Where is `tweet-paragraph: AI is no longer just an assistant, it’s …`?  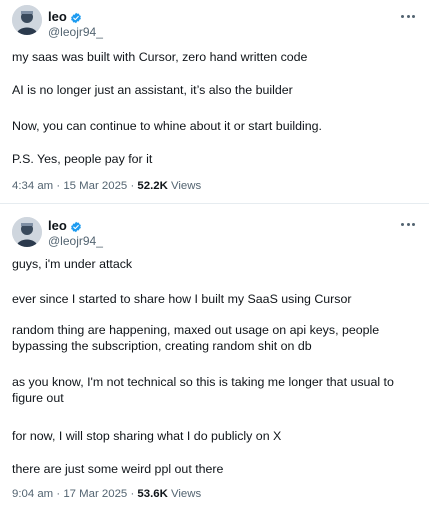
tweet-paragraph: AI is no longer just an assistant, it’s … is located at coordinates (152, 90).